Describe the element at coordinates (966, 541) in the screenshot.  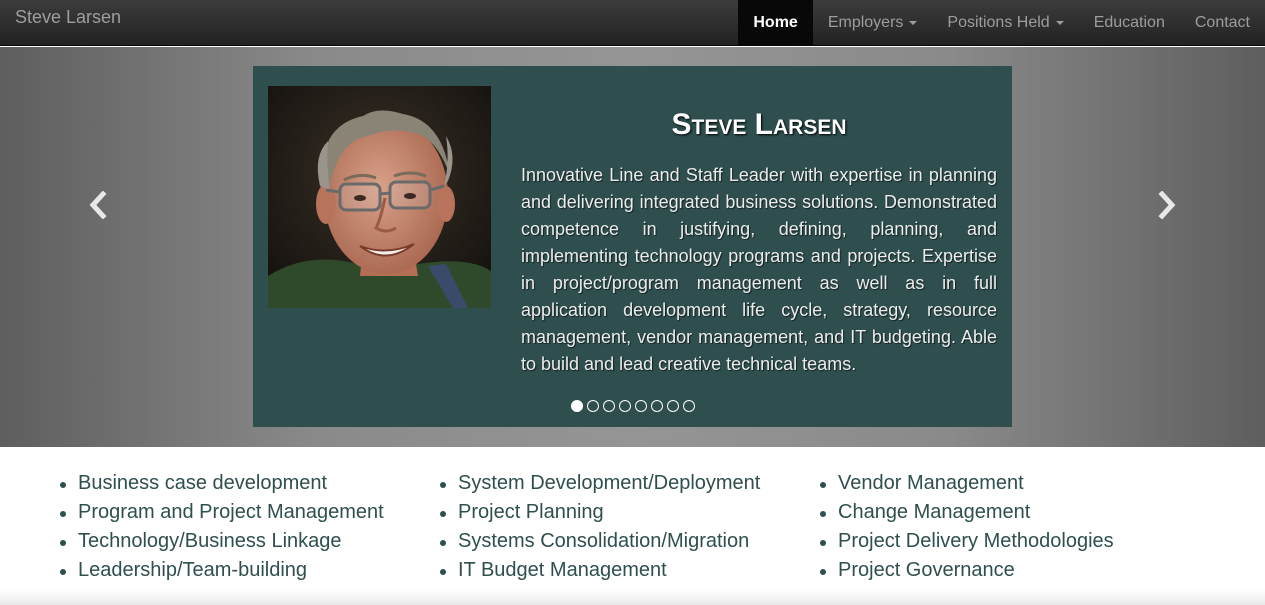
I see `list-item: Project Delivery Methodologies` at that location.